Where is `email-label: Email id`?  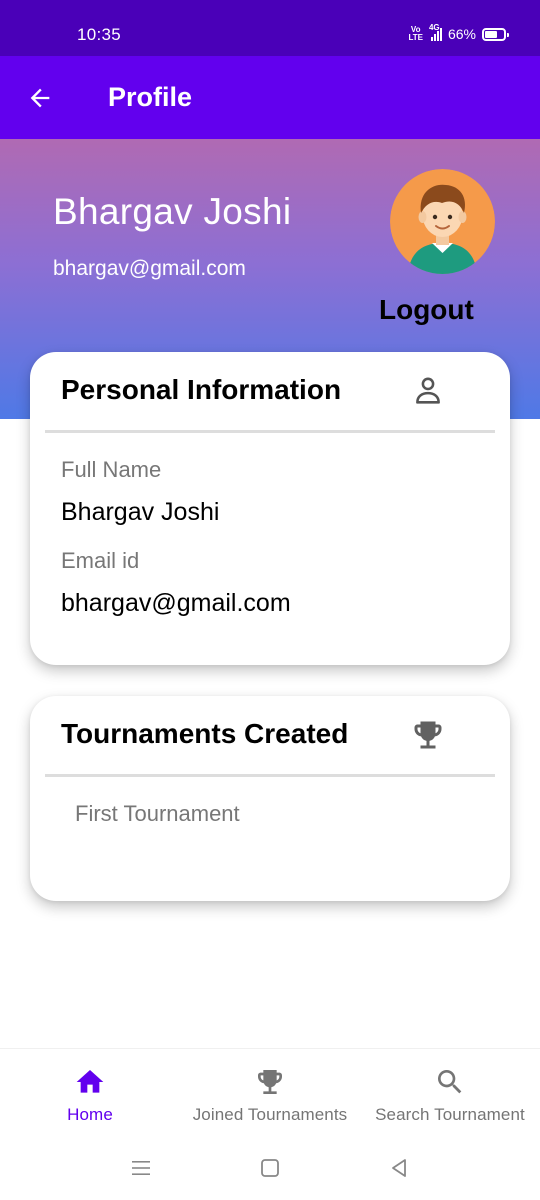
email-label: Email id is located at coordinates (100, 560).